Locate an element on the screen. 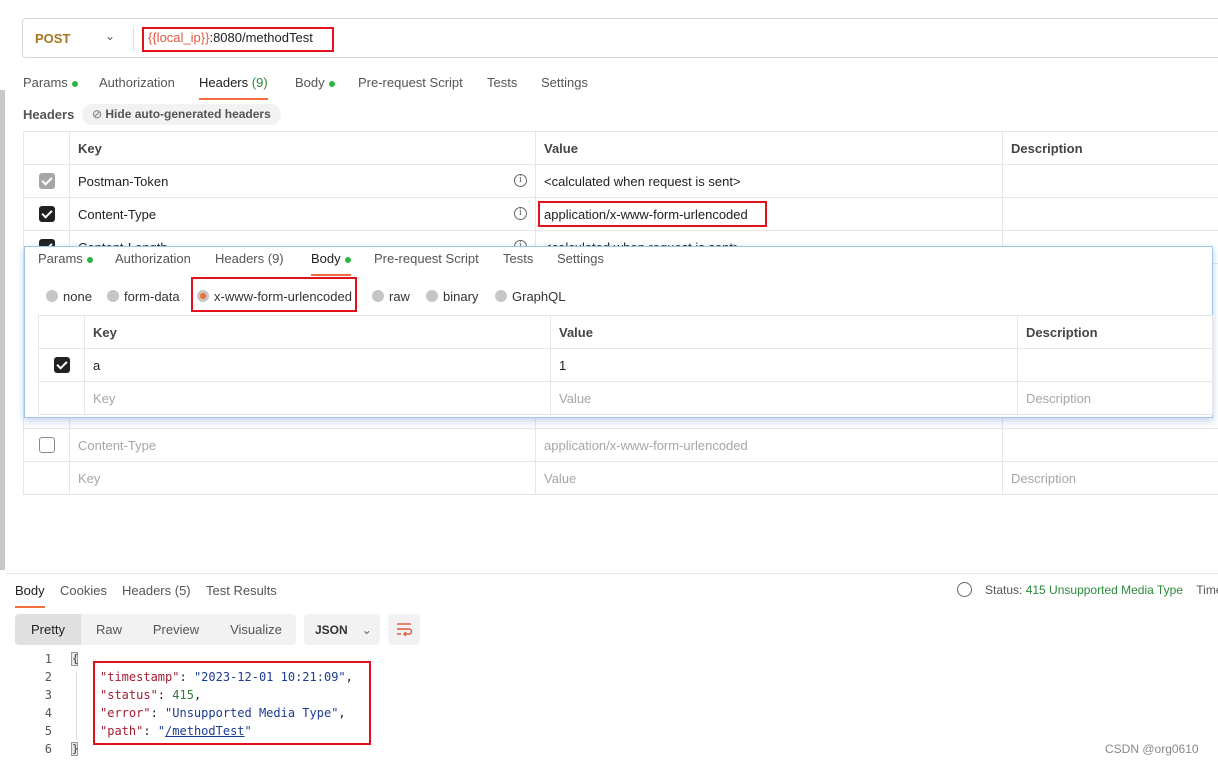 The height and width of the screenshot is (766, 1218). time-label: Time is located at coordinates (1207, 590).